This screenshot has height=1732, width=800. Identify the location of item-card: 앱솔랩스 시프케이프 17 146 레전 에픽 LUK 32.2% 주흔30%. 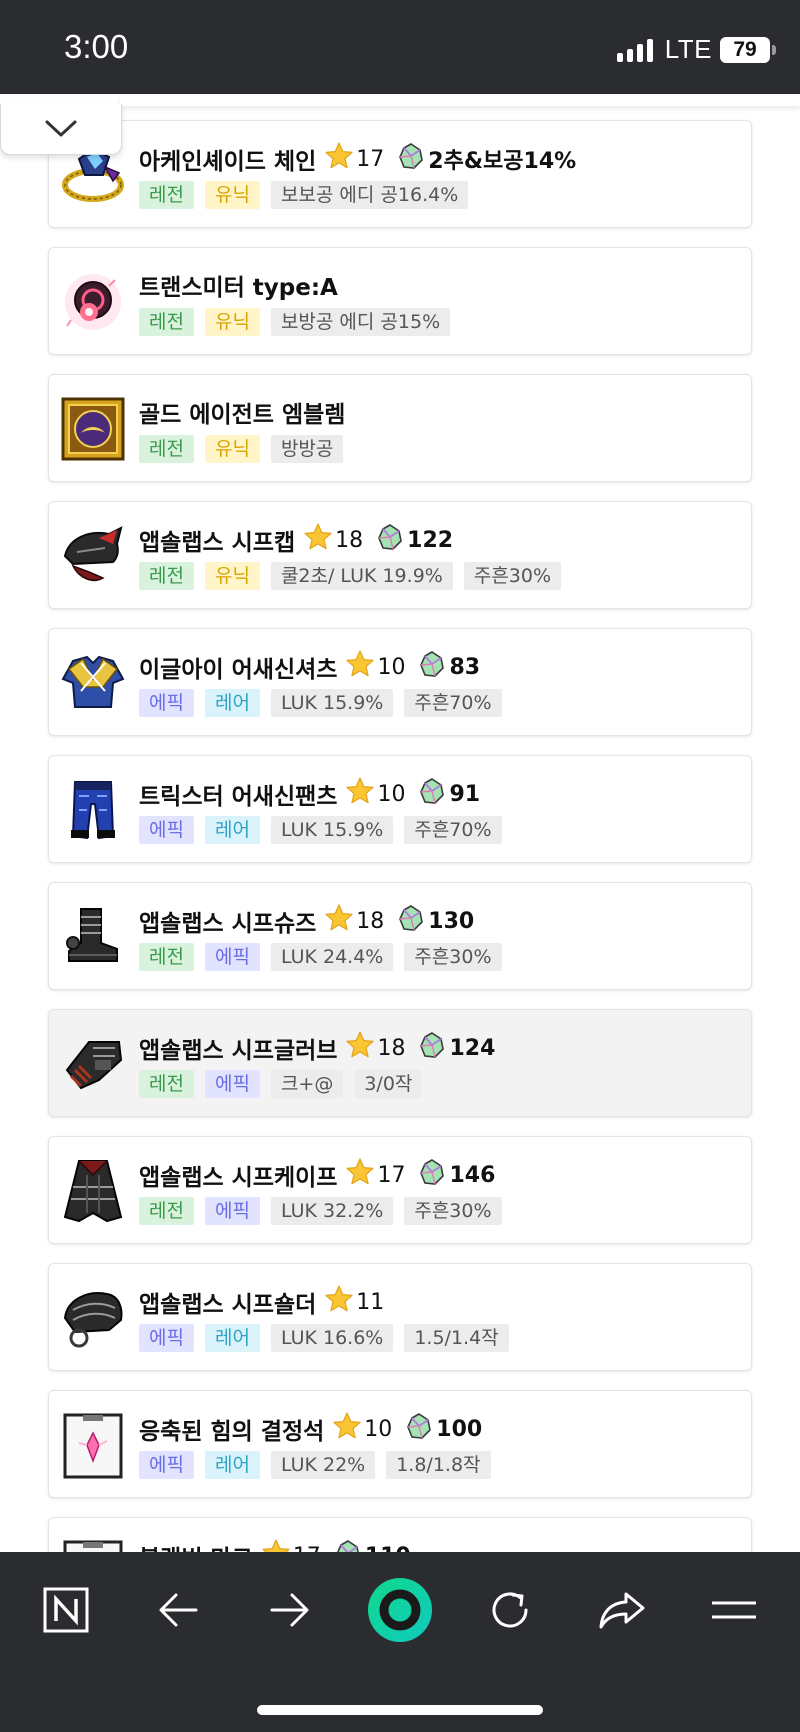
(400, 1190).